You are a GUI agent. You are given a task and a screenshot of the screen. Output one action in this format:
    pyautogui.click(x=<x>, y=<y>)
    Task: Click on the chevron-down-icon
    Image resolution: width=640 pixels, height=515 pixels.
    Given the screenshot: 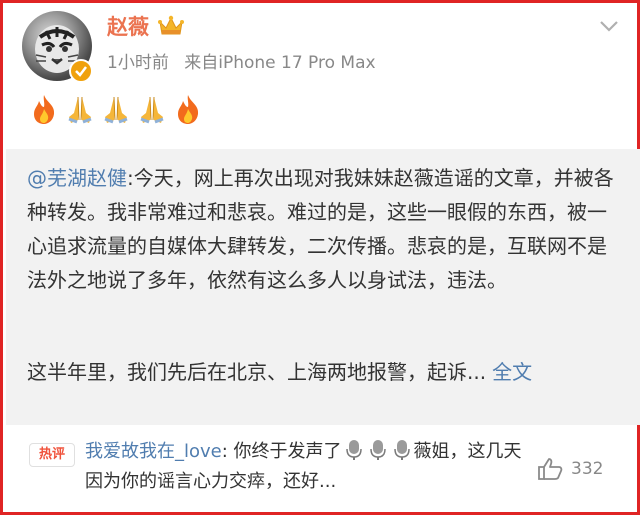 What is the action you would take?
    pyautogui.click(x=609, y=26)
    